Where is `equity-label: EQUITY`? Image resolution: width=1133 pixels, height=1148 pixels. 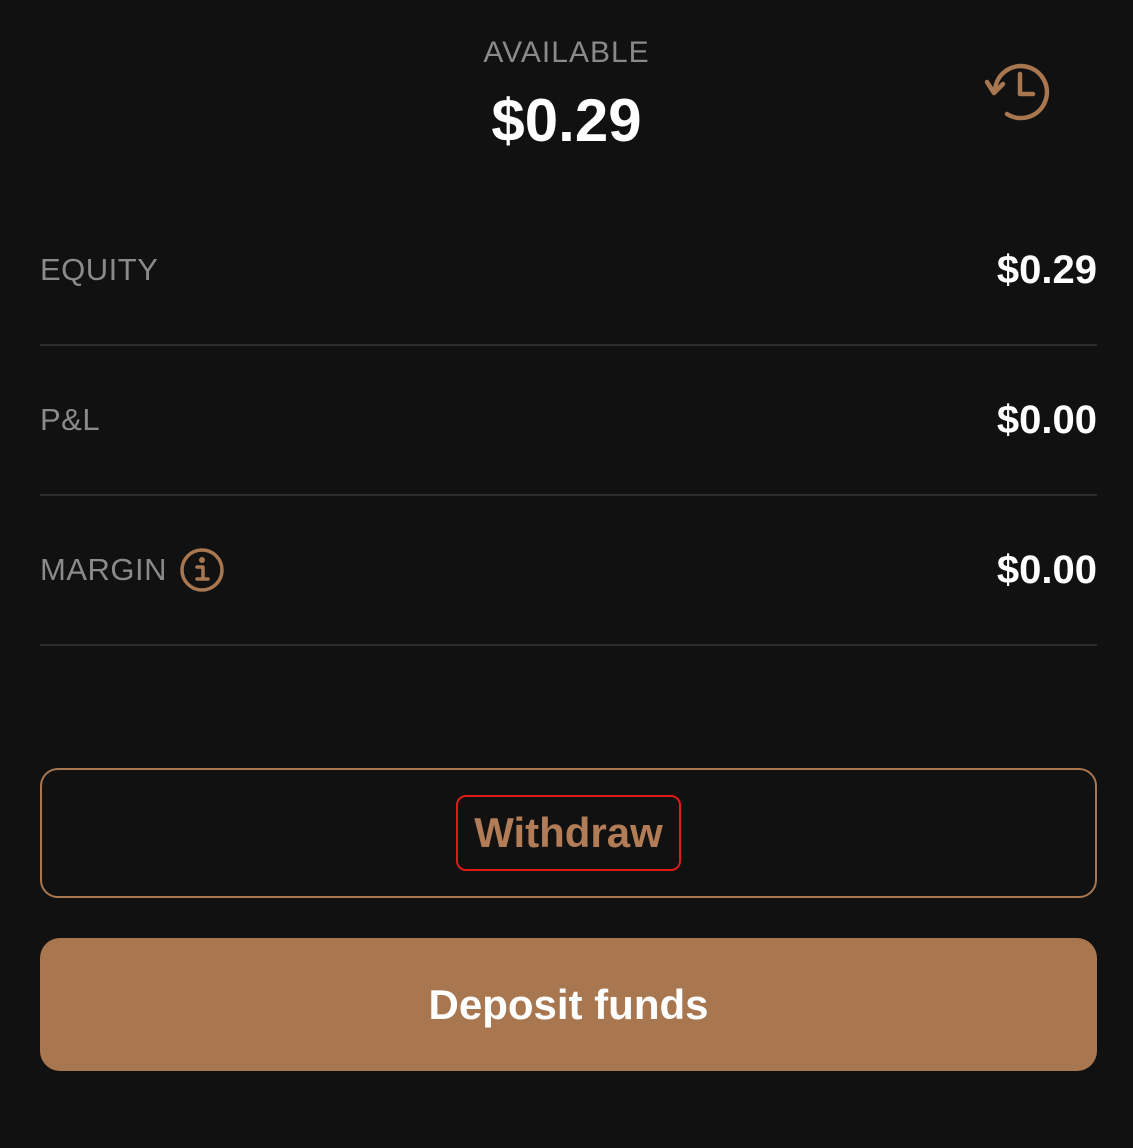
equity-label: EQUITY is located at coordinates (99, 270).